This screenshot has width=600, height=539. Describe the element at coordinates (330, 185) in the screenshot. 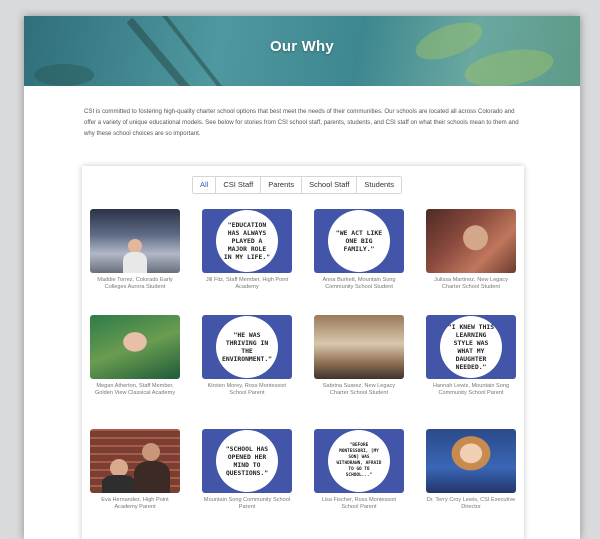

I see `filter-tab-school-staff: School Staff` at that location.